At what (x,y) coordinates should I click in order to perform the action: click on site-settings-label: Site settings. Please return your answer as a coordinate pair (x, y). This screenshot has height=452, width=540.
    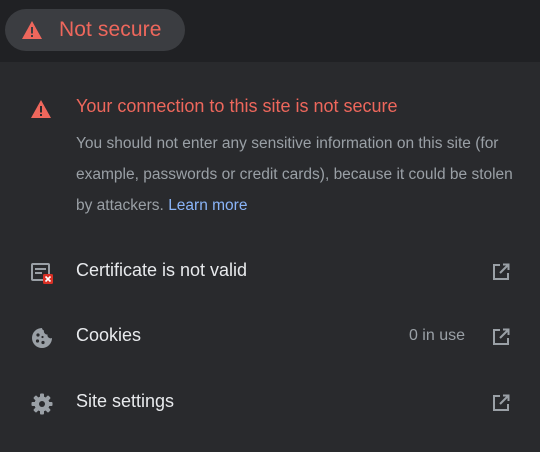
    Looking at the image, I should click on (125, 401).